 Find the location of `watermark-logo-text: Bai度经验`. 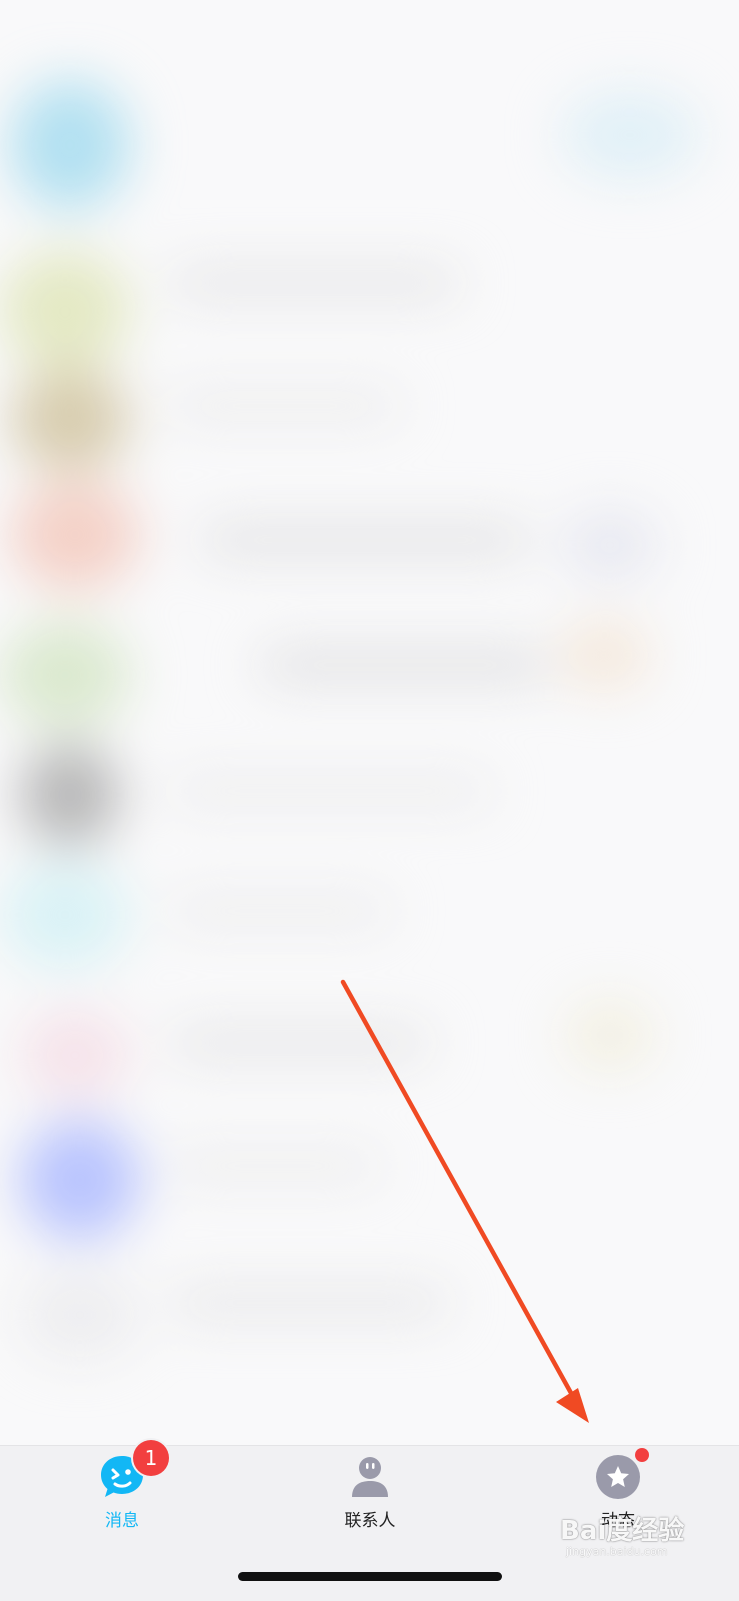

watermark-logo-text: Bai度经验 is located at coordinates (622, 1531).